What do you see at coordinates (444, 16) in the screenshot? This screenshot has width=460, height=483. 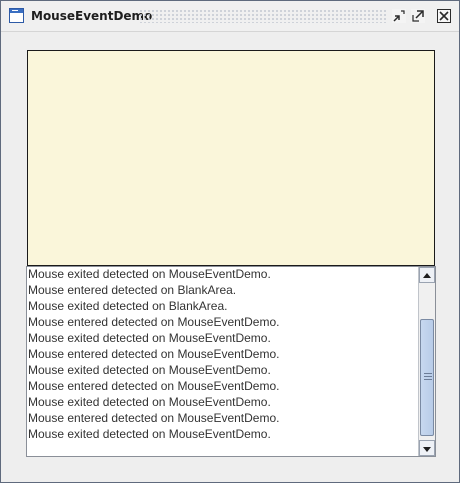 I see `close-icon` at bounding box center [444, 16].